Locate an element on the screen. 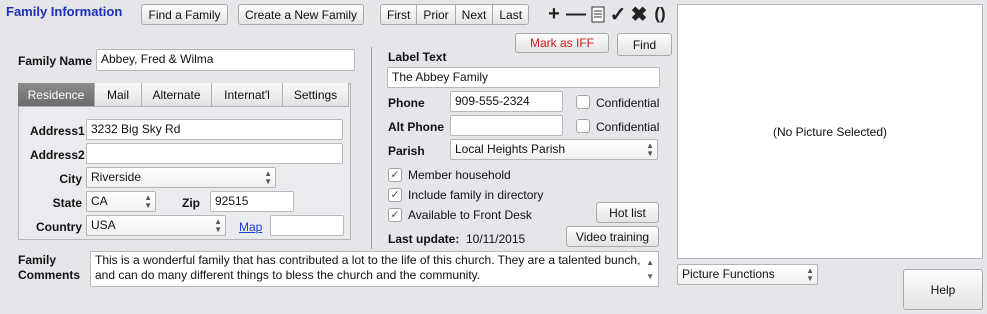 The height and width of the screenshot is (314, 987). state-value: CA is located at coordinates (99, 201).